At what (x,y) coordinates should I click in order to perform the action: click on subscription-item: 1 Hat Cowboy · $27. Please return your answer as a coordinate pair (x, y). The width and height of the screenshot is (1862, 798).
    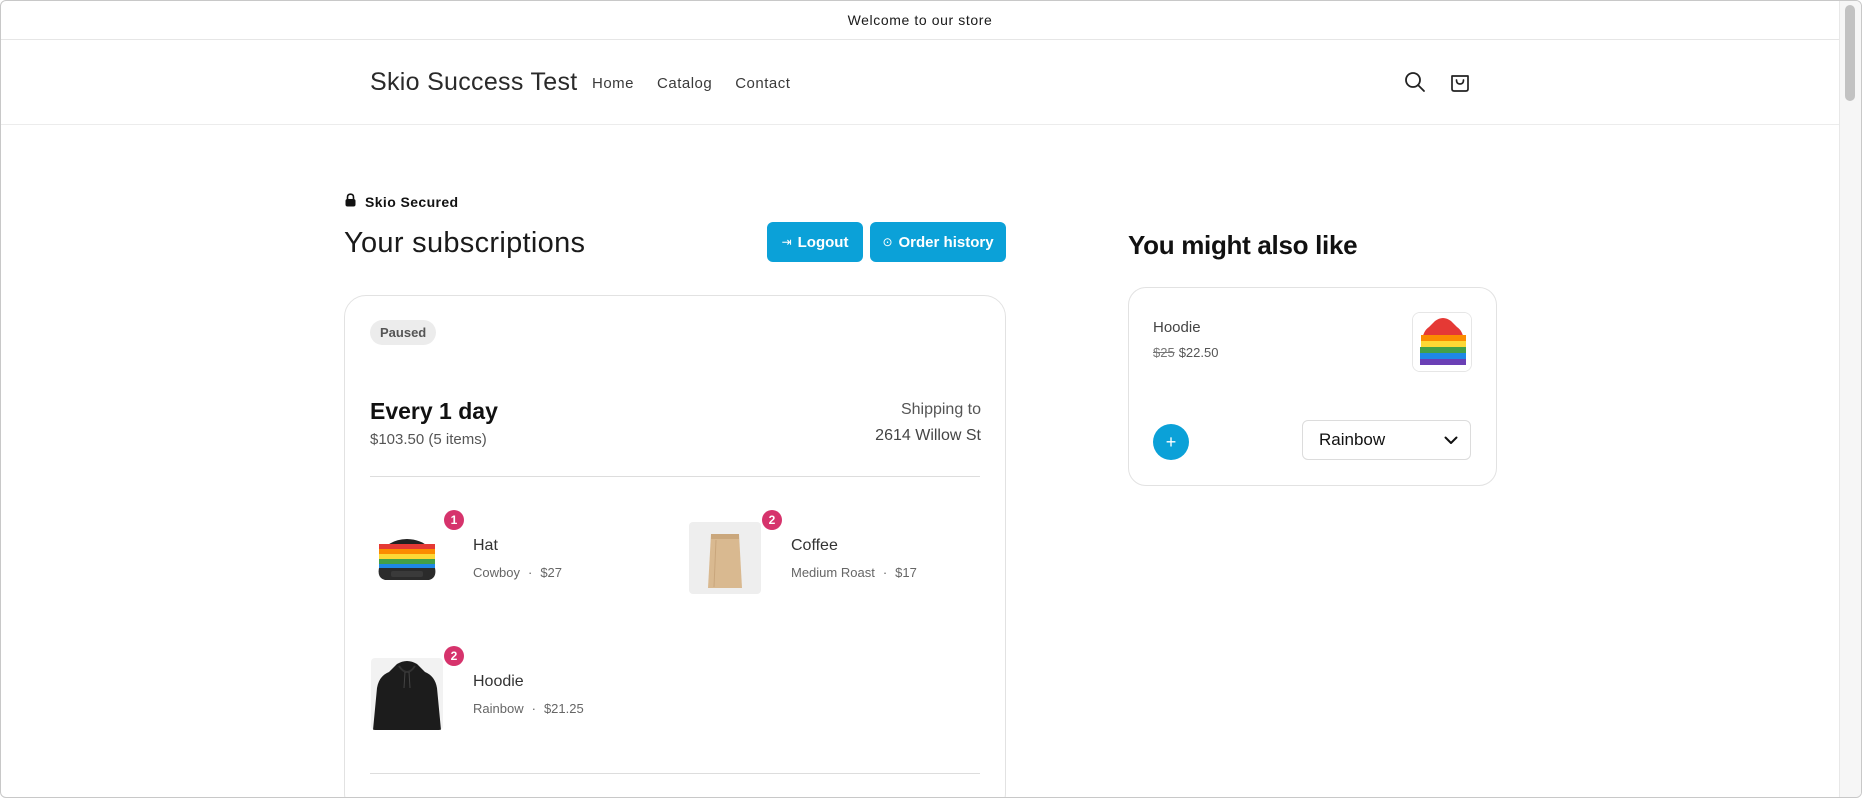
    Looking at the image, I should click on (511, 555).